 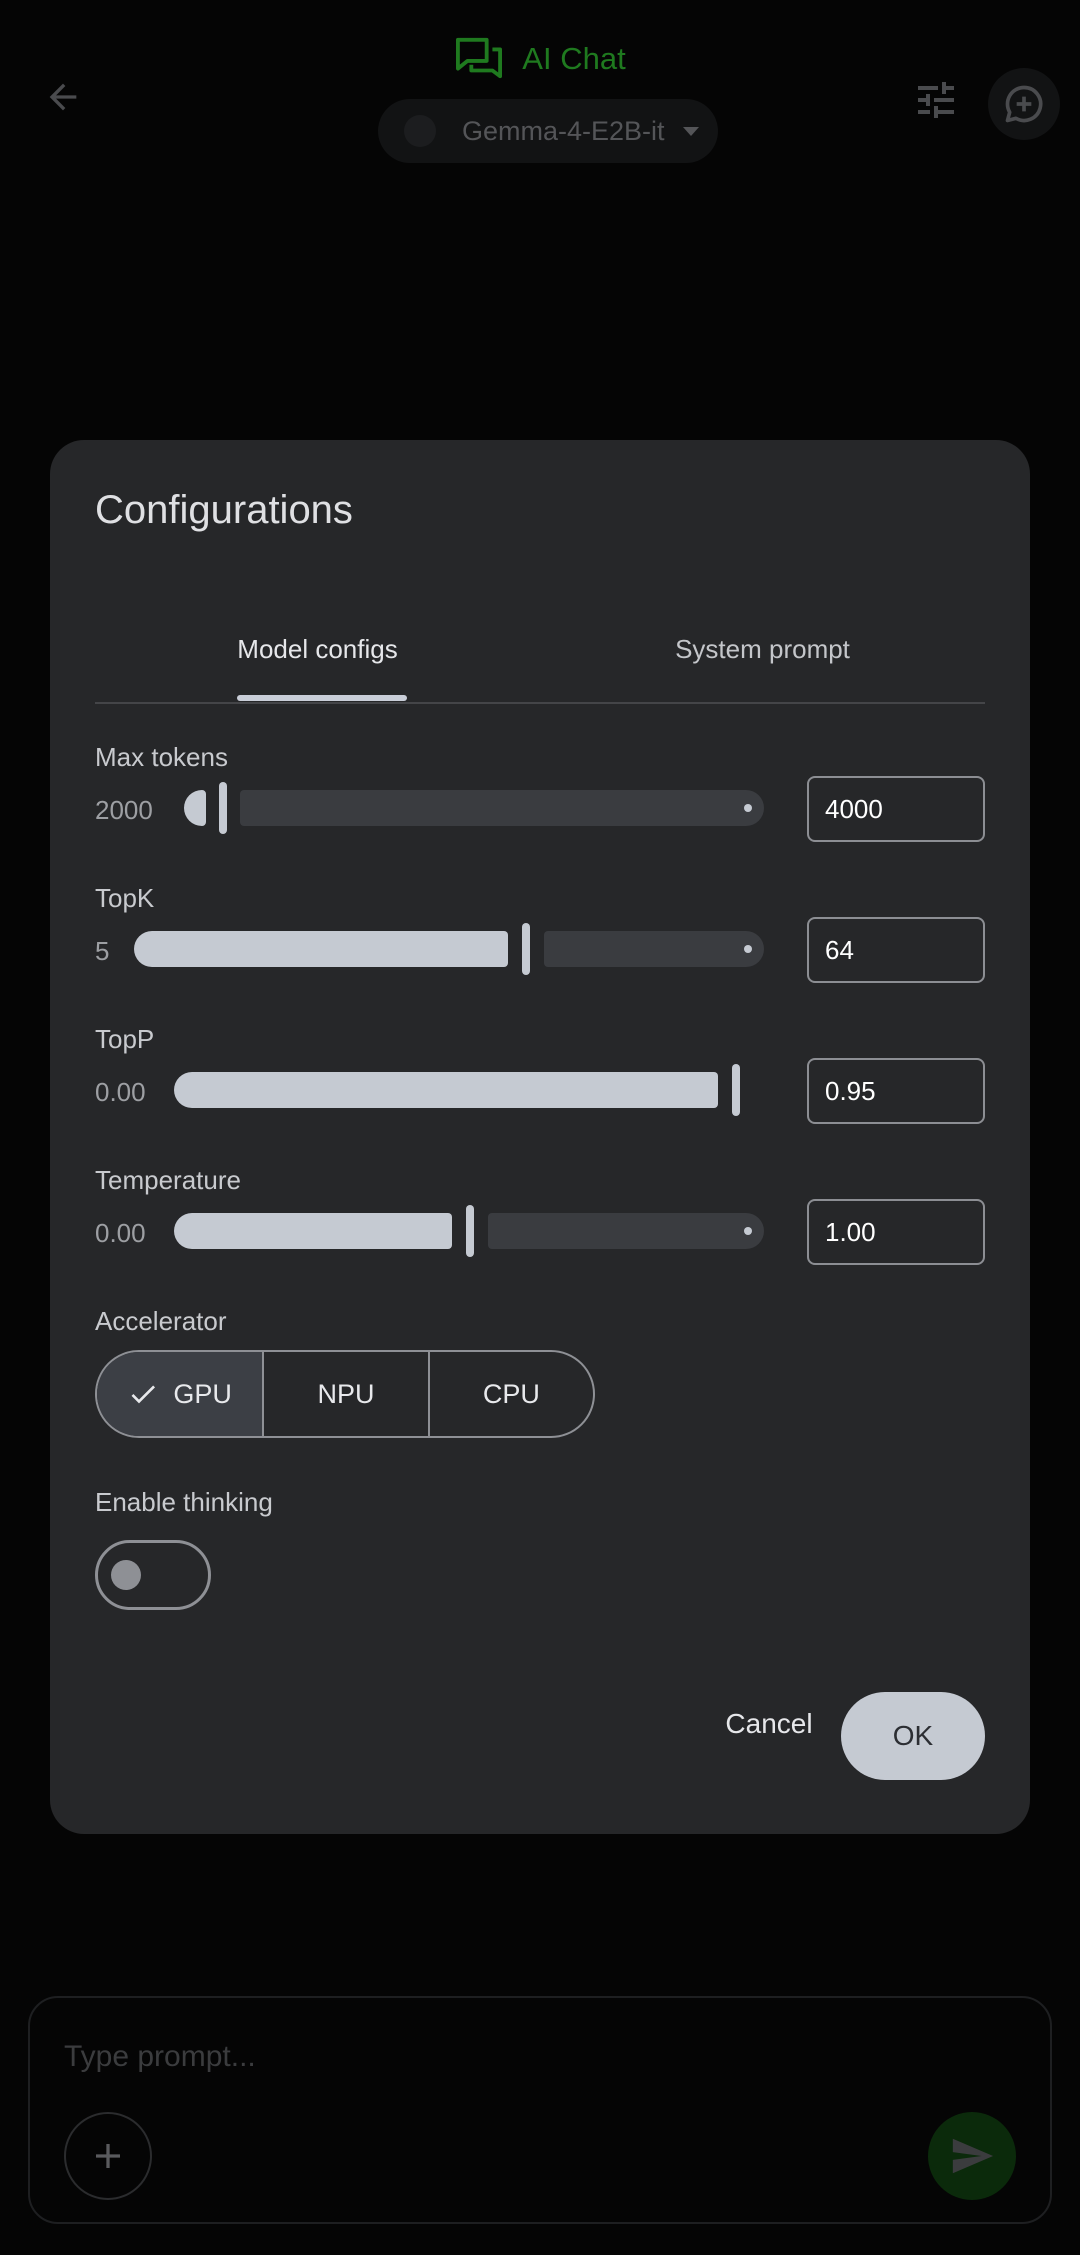 I want to click on temperature-field: 1.00, so click(x=896, y=1232).